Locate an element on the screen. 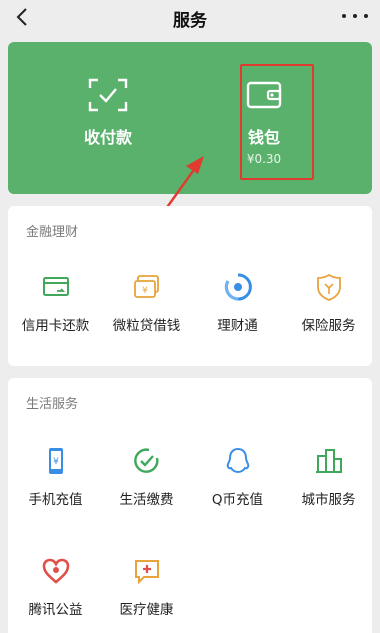  top-bar: 服务 is located at coordinates (190, 19).